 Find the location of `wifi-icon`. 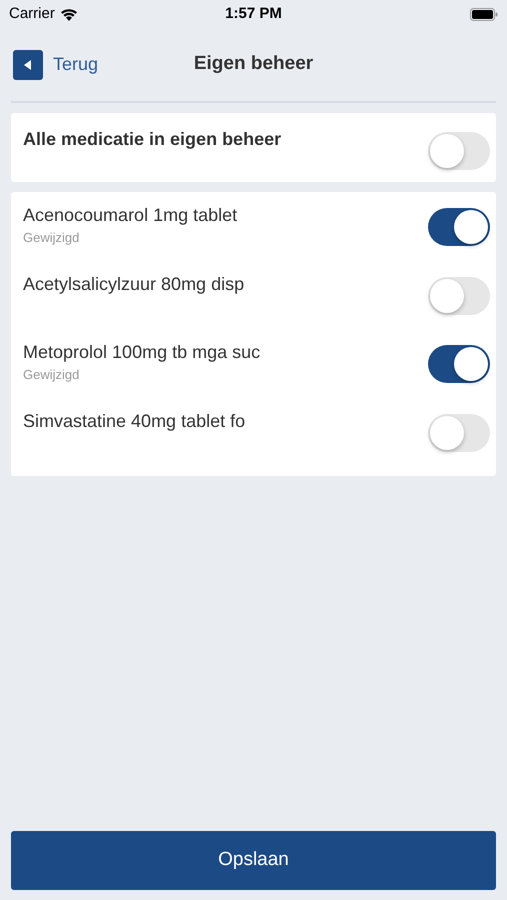

wifi-icon is located at coordinates (69, 14).